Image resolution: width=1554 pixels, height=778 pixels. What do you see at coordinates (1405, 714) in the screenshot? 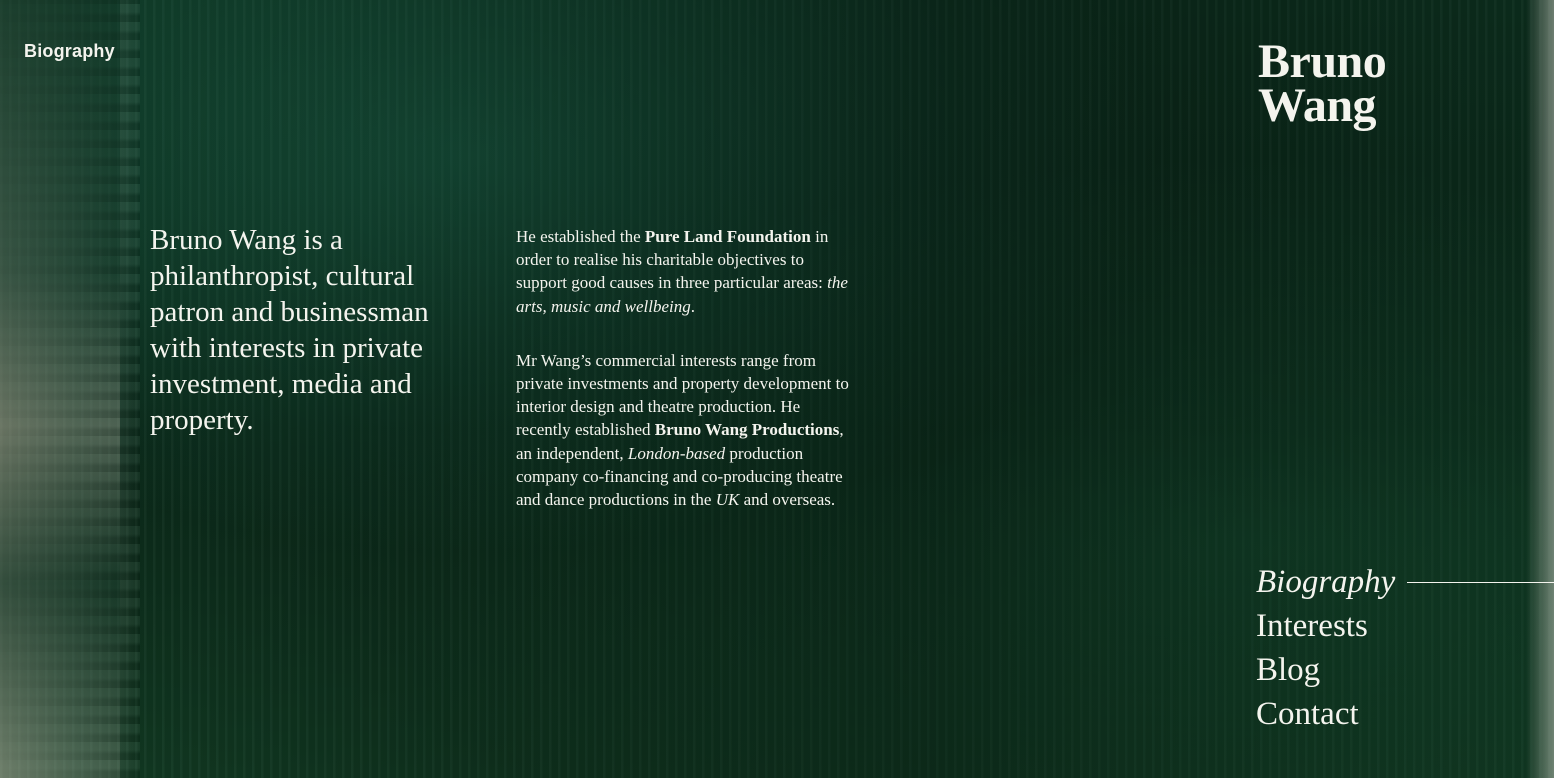
I see `nav-item-contact: Contact` at bounding box center [1405, 714].